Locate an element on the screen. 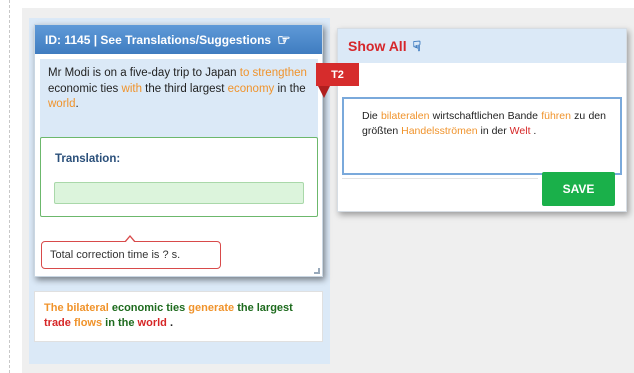 Image resolution: width=634 pixels, height=373 pixels. dashed-guide-line is located at coordinates (9, 186).